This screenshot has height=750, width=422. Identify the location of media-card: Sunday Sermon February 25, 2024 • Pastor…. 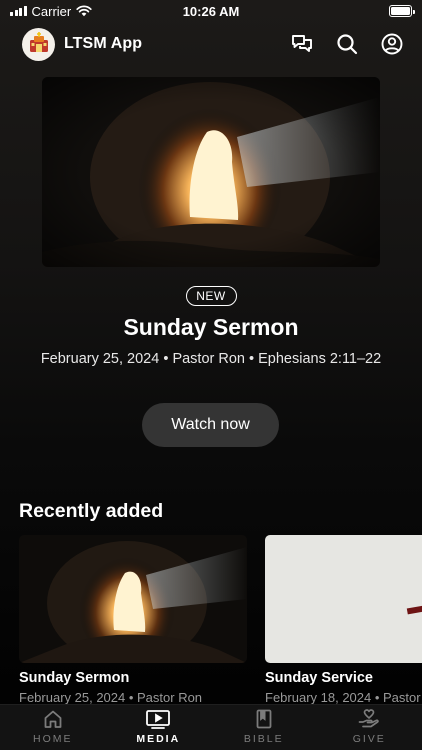
(133, 620).